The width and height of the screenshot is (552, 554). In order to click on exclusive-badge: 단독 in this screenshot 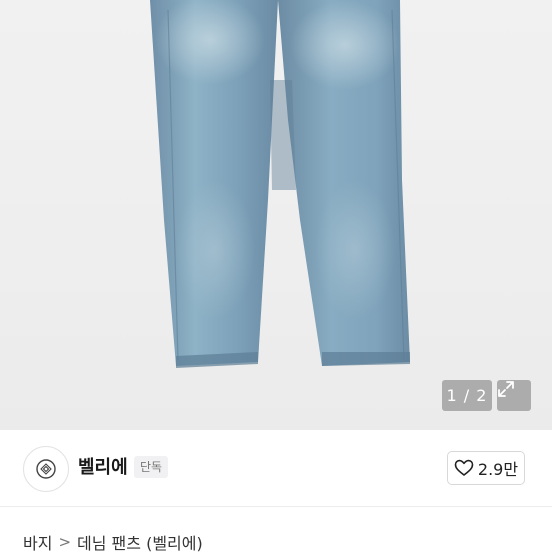, I will do `click(151, 467)`.